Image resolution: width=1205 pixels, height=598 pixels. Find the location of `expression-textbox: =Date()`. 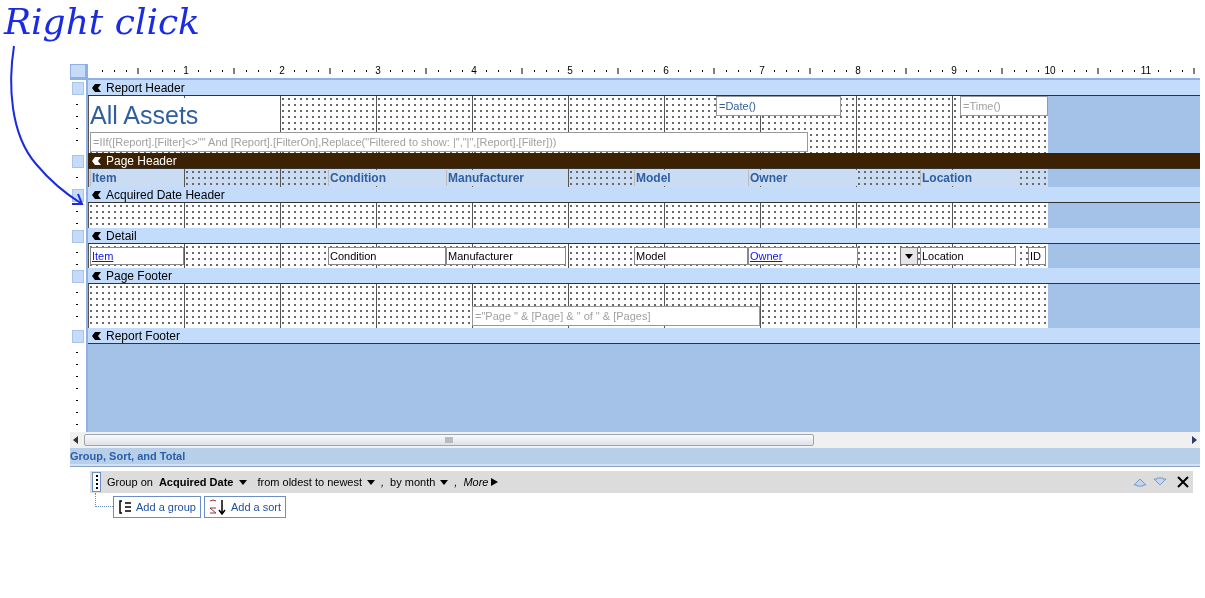

expression-textbox: =Date() is located at coordinates (778, 106).